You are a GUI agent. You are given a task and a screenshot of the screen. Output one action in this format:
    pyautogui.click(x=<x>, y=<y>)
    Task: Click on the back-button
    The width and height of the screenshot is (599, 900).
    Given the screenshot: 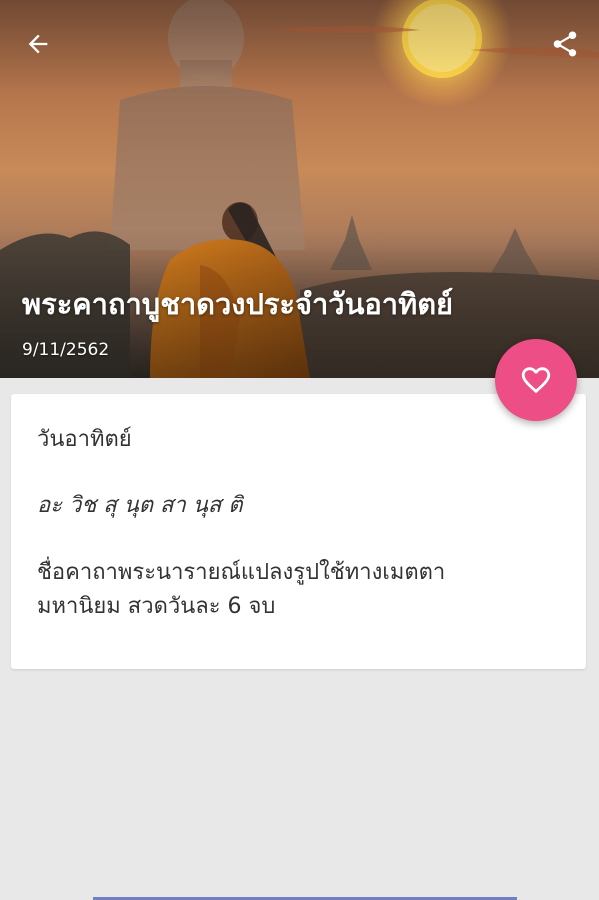 What is the action you would take?
    pyautogui.click(x=38, y=44)
    